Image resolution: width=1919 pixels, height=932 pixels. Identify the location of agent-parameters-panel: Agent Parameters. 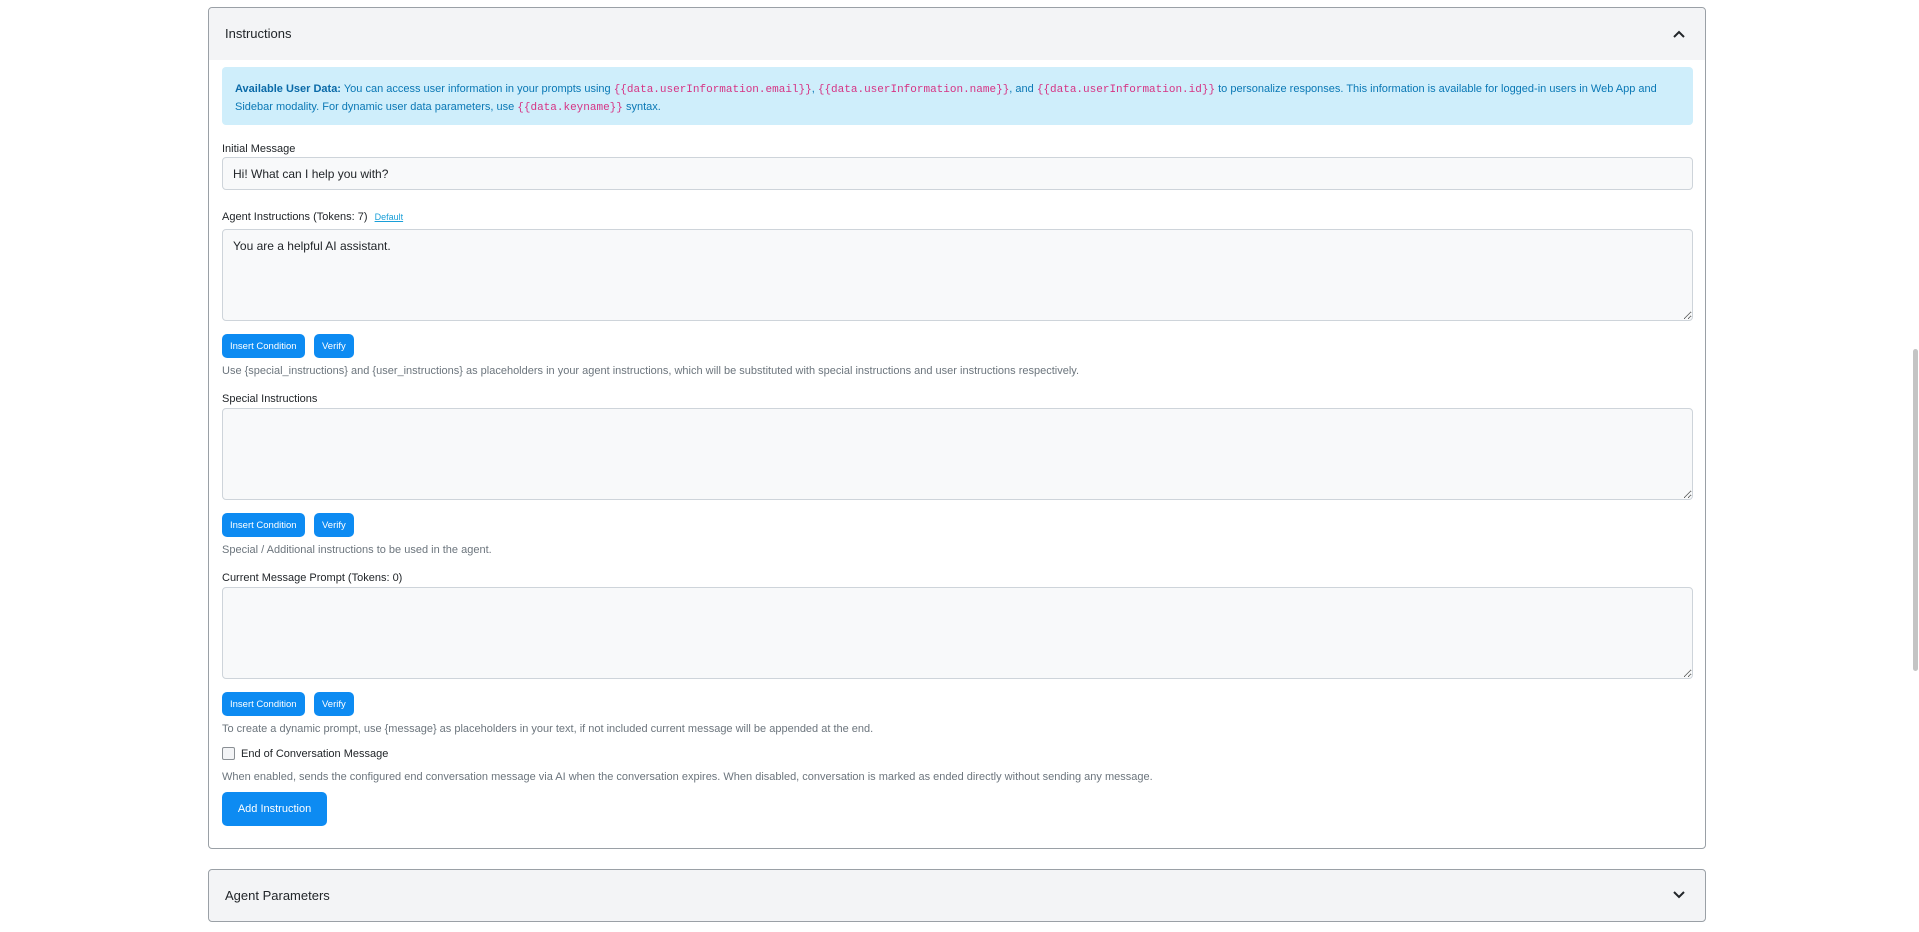
(957, 895).